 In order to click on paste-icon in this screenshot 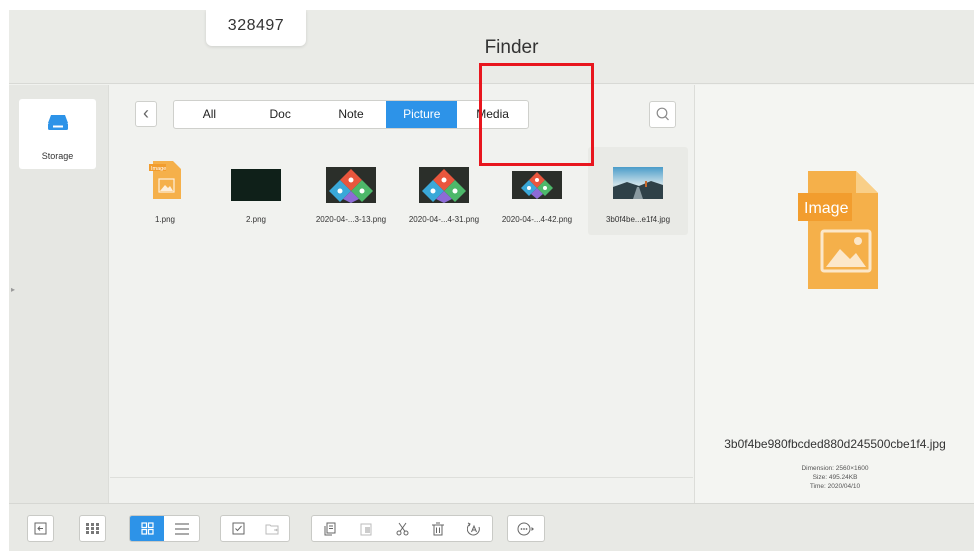, I will do `click(366, 529)`.